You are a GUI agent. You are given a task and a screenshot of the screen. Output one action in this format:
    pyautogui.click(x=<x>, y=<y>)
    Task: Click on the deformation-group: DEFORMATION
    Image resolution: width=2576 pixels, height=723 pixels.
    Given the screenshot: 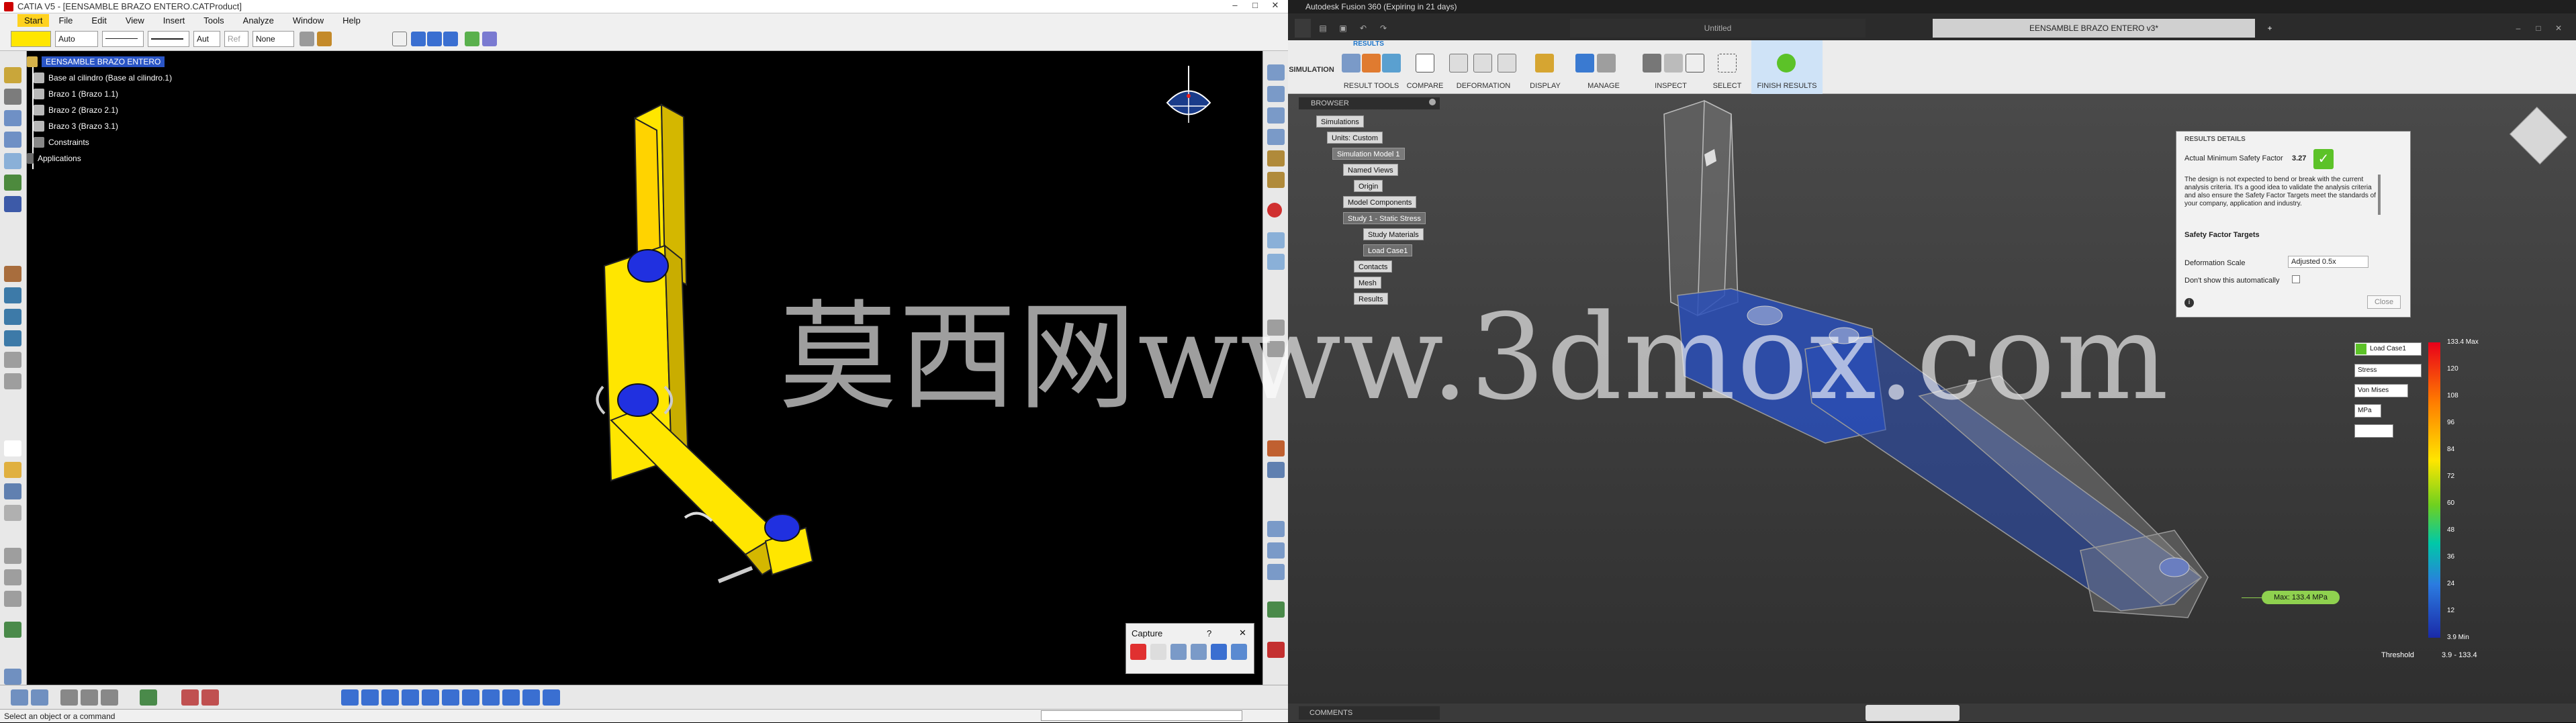 What is the action you would take?
    pyautogui.click(x=1483, y=67)
    